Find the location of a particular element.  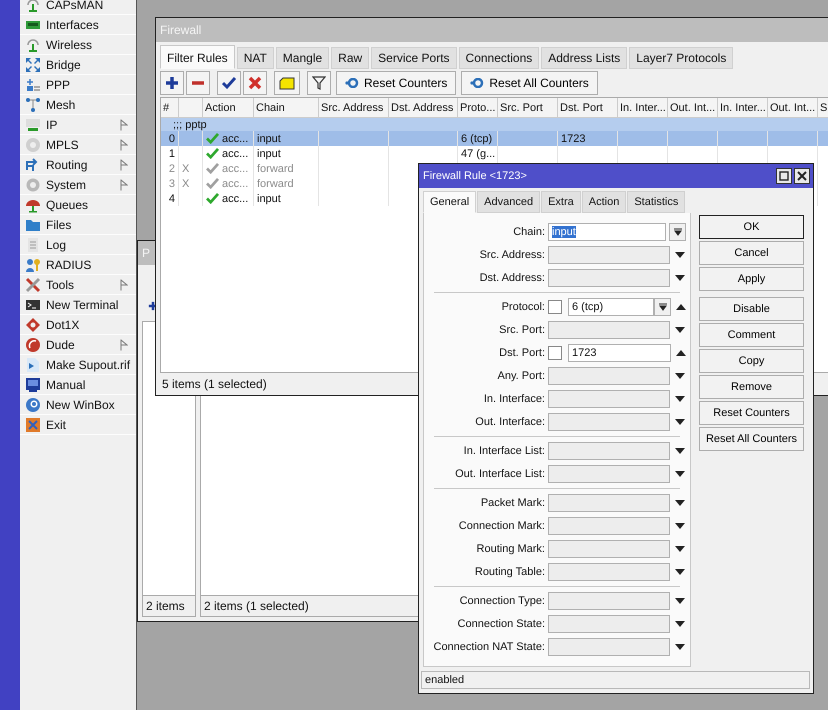

dialog-button: Copy is located at coordinates (751, 361).